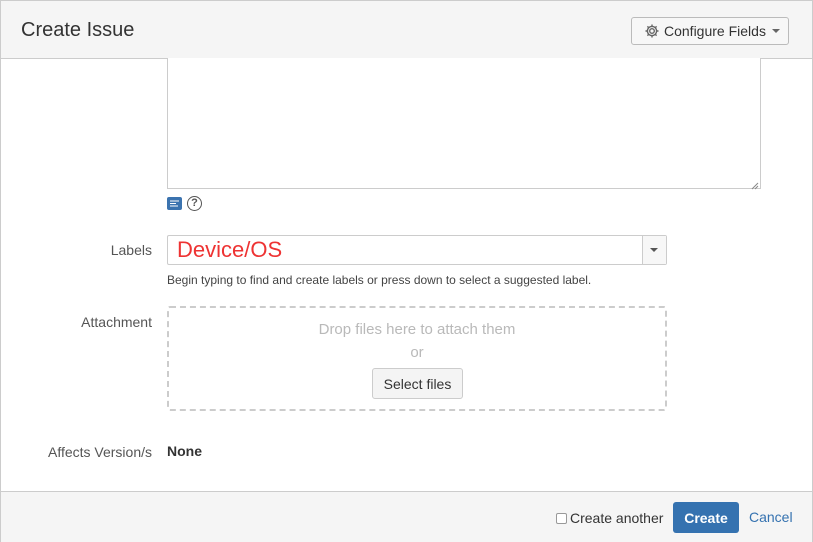 This screenshot has height=542, width=813. Describe the element at coordinates (561, 518) in the screenshot. I see `create-another-checkbox` at that location.